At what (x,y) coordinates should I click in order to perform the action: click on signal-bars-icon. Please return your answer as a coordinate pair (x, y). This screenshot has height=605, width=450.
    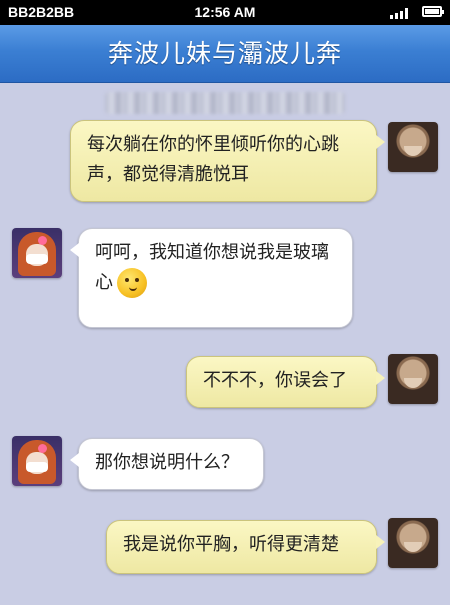
    Looking at the image, I should click on (401, 13).